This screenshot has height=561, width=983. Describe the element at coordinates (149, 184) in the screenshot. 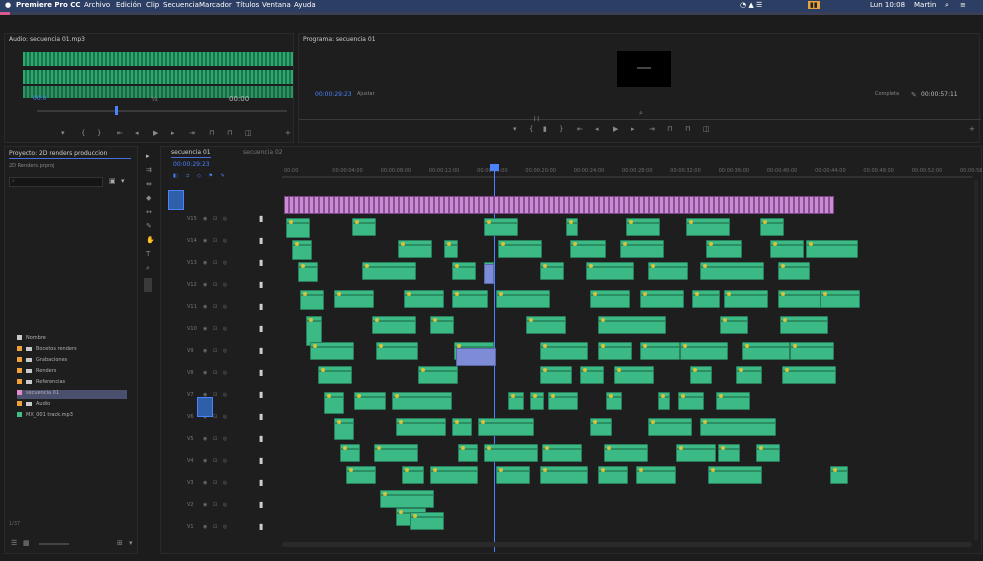

I see `ripple-tool-icon: ⇹` at that location.